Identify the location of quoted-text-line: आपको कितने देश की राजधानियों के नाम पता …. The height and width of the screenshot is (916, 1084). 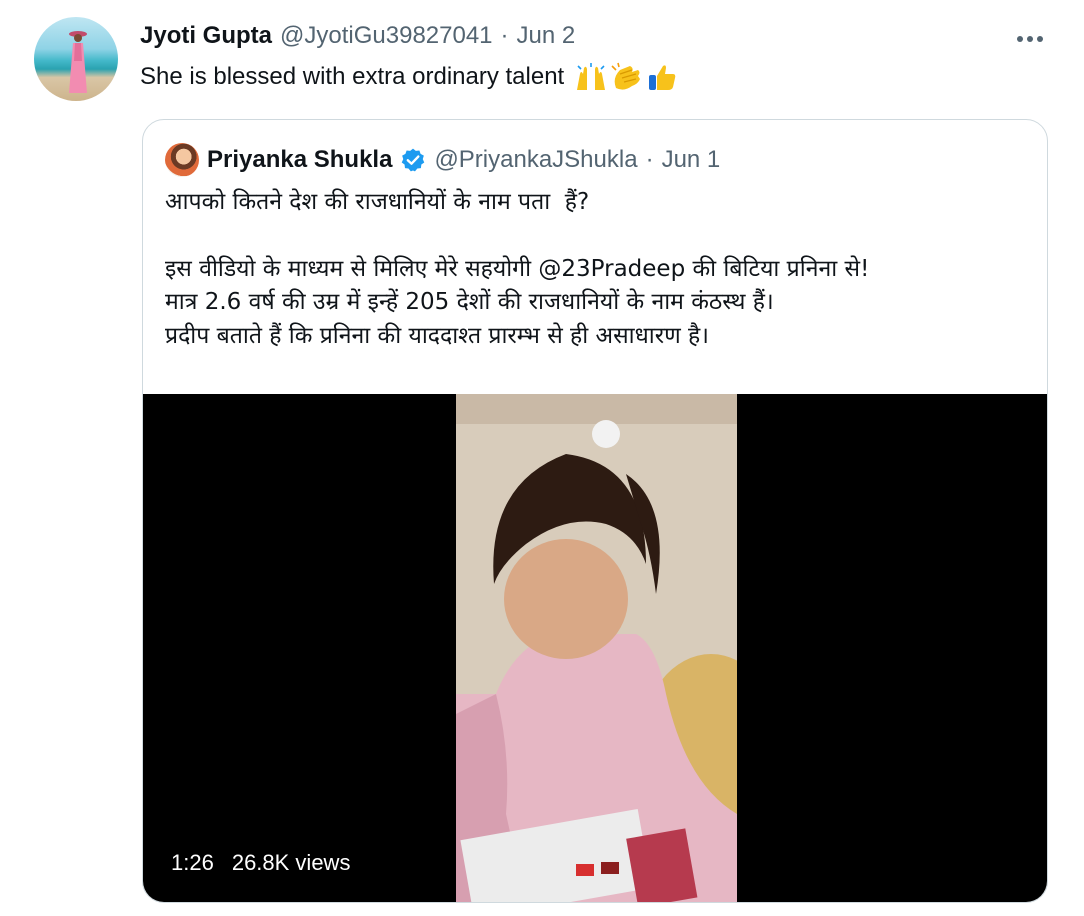
(377, 202).